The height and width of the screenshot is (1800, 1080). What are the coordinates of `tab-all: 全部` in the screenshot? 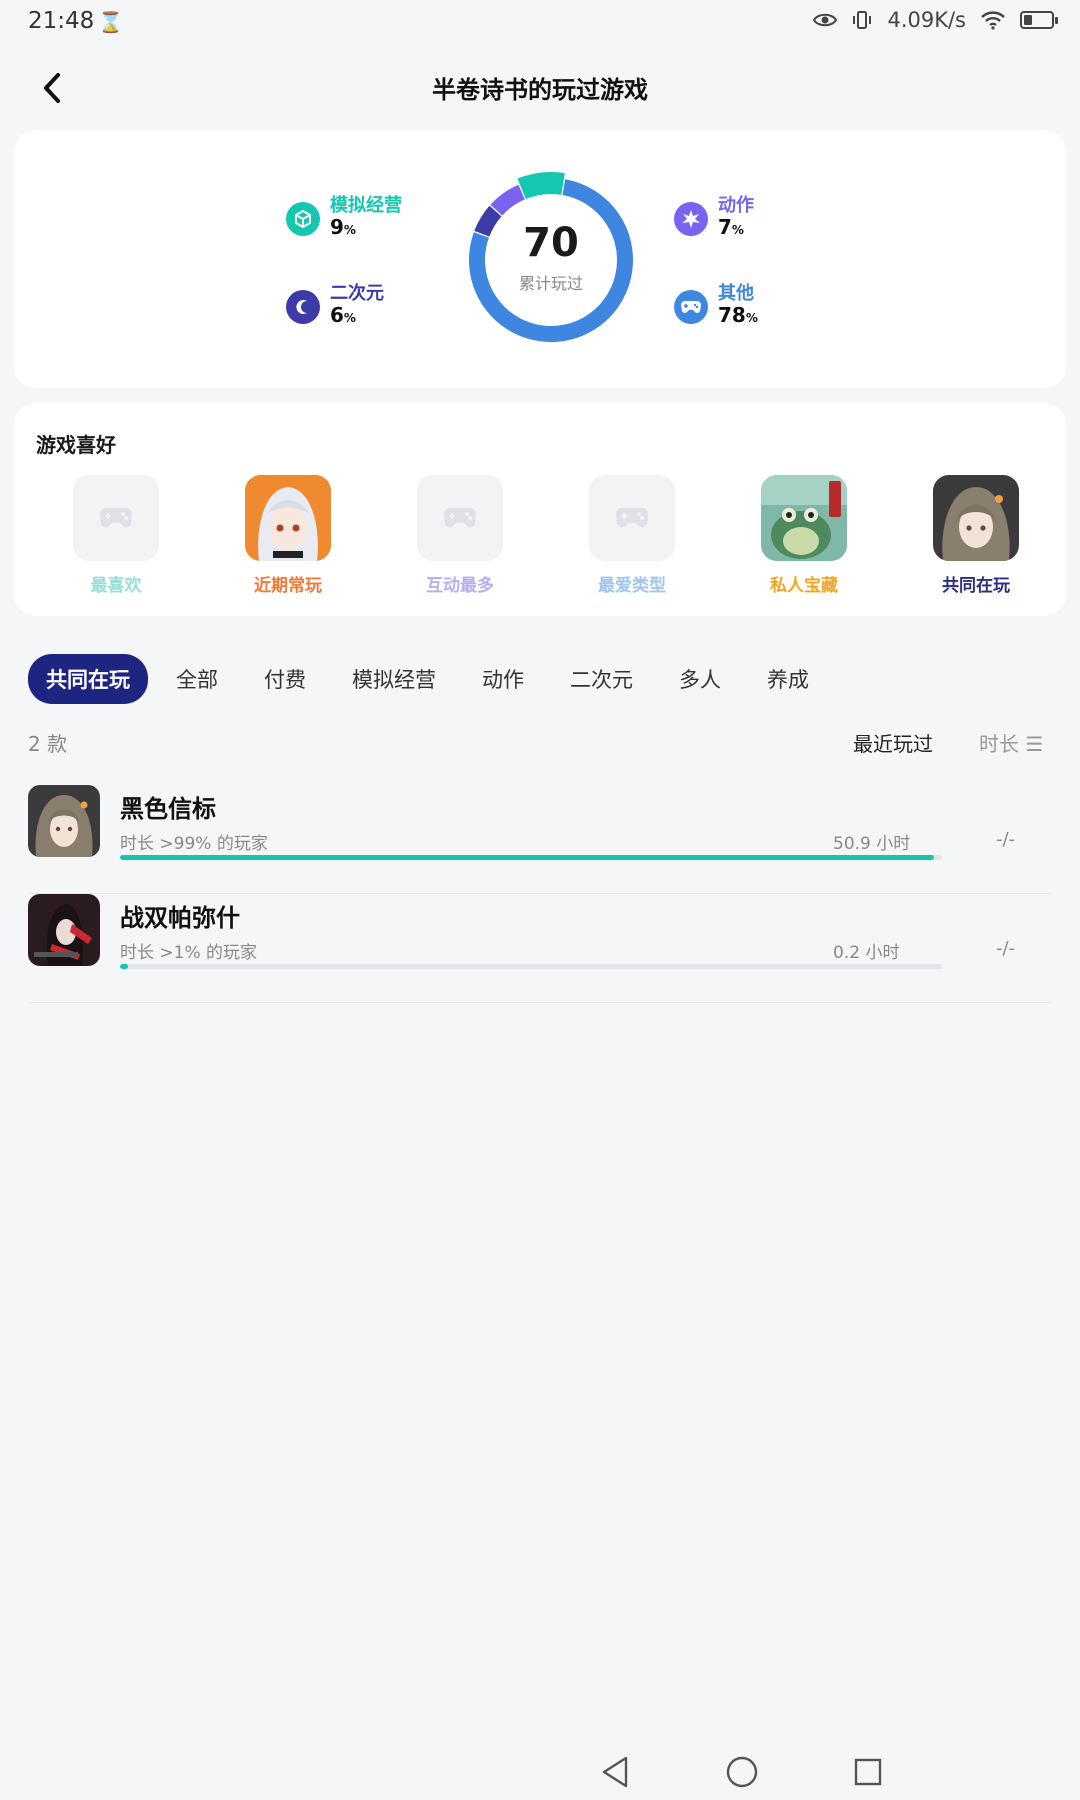 It's located at (197, 679).